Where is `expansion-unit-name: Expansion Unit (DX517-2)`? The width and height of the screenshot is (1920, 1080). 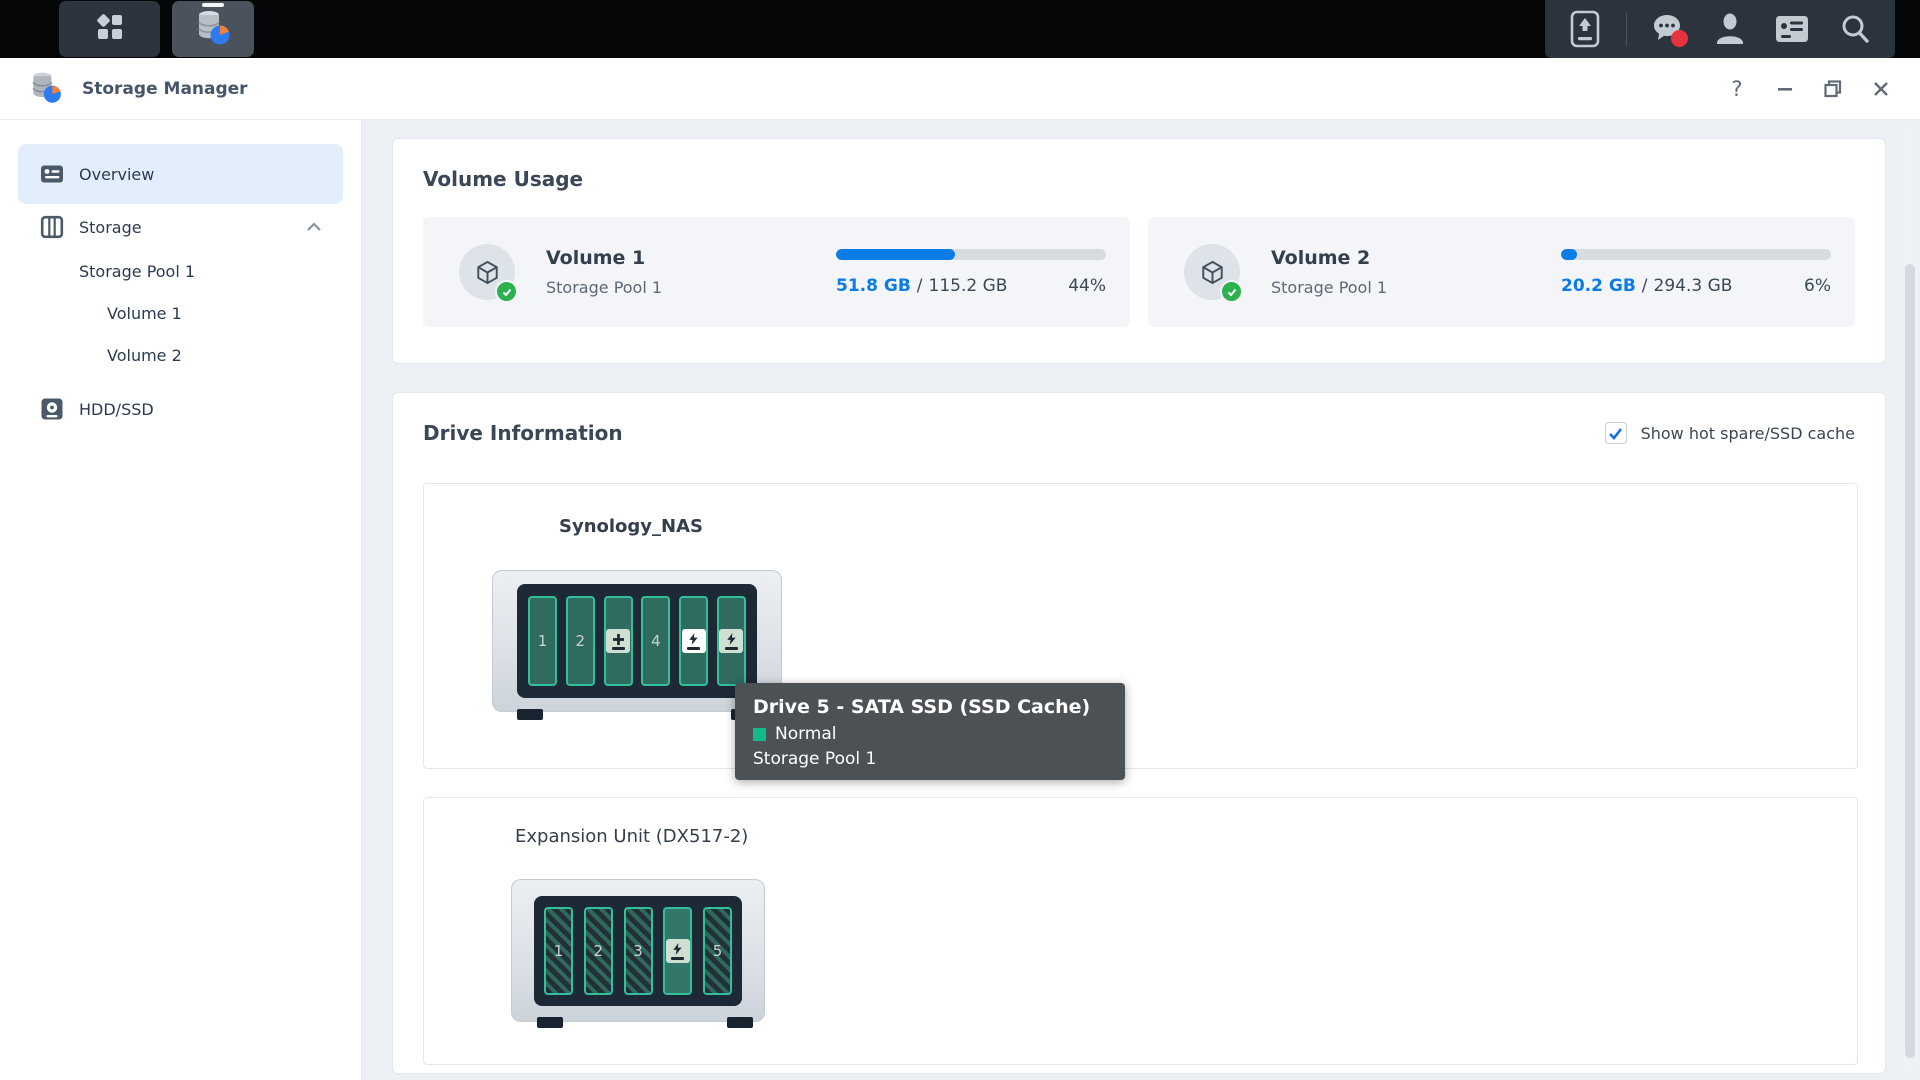 expansion-unit-name: Expansion Unit (DX517-2) is located at coordinates (632, 836).